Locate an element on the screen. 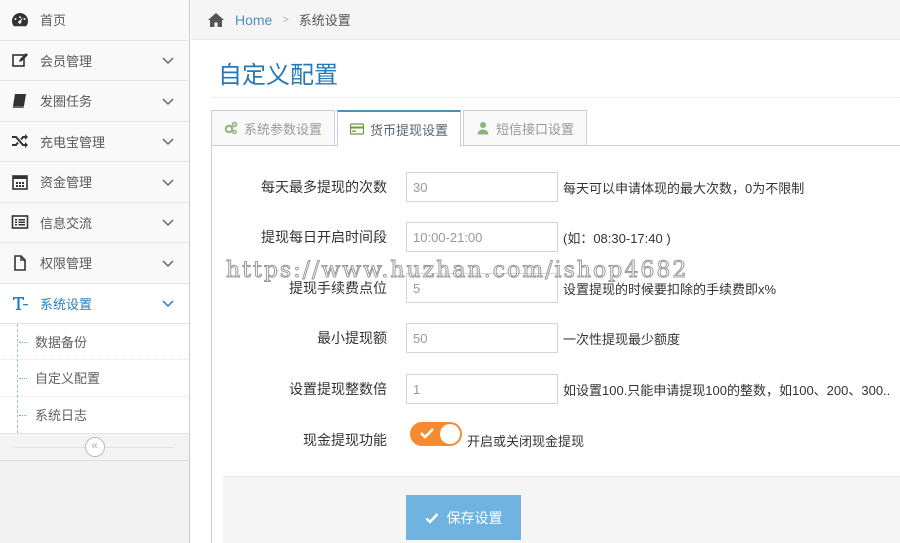 Image resolution: width=900 pixels, height=543 pixels. double-chevron-left-icon: « is located at coordinates (94, 446).